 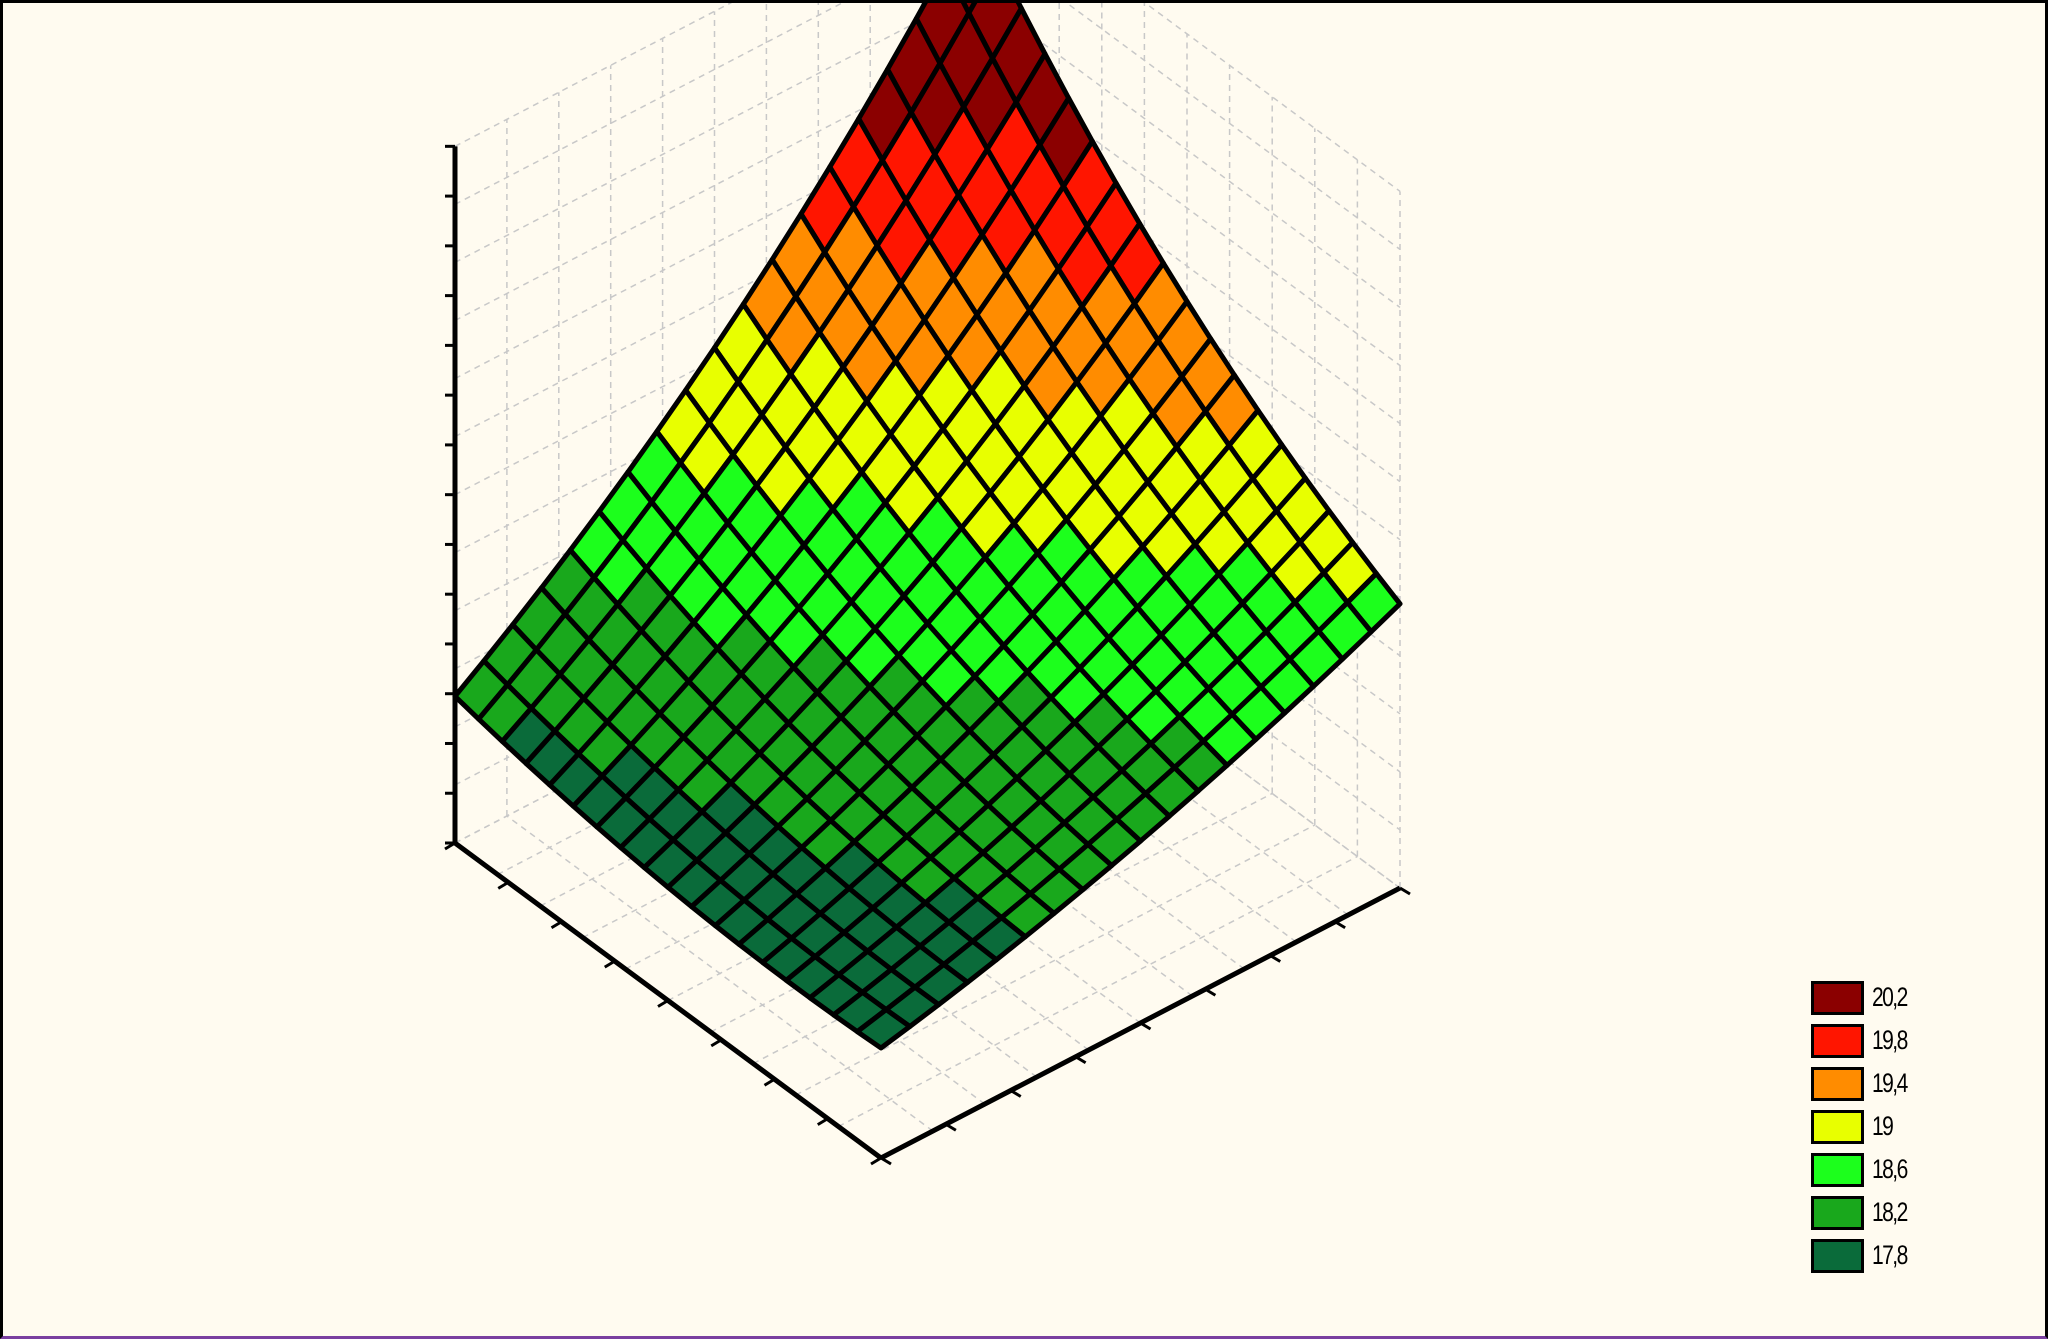 I want to click on legend-label: 18,6, so click(x=1890, y=1169).